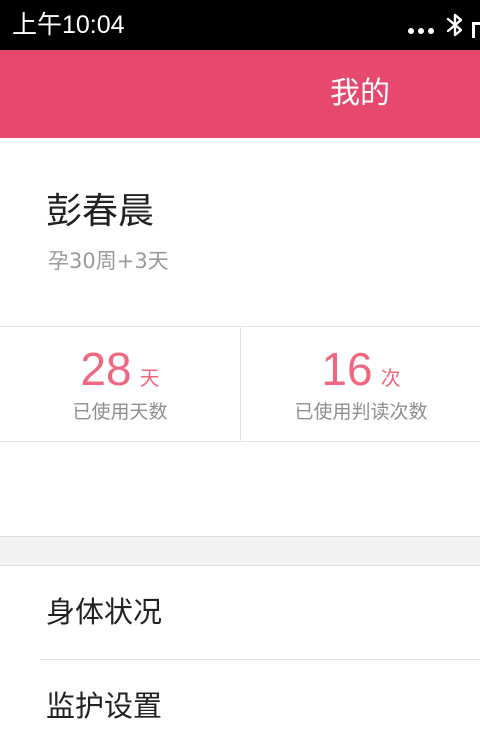 This screenshot has width=480, height=745. Describe the element at coordinates (104, 612) in the screenshot. I see `menu-item-label: 身体状况` at that location.